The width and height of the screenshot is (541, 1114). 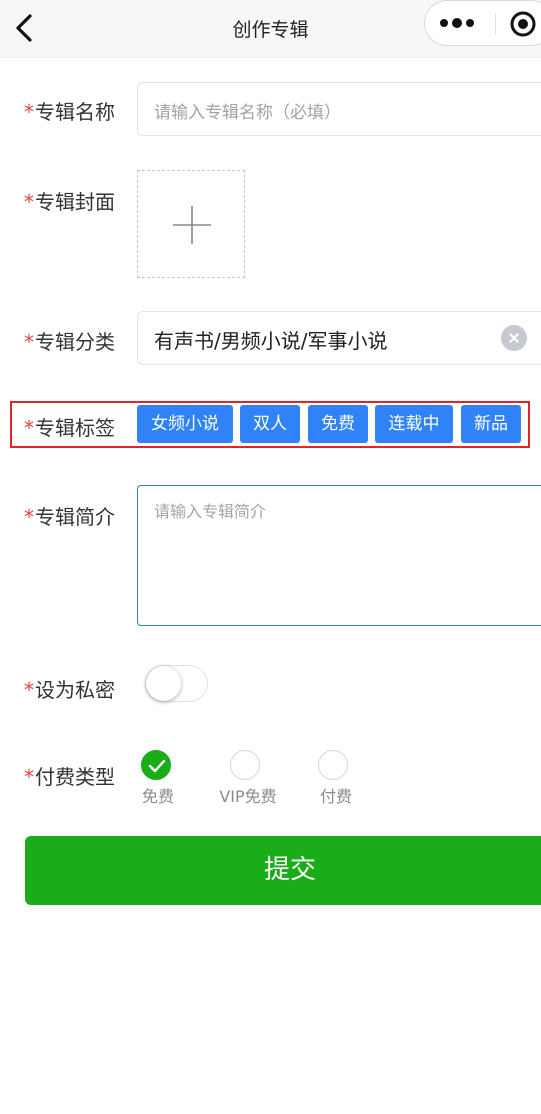 I want to click on album-intro-label-text: 专辑简介, so click(x=75, y=517).